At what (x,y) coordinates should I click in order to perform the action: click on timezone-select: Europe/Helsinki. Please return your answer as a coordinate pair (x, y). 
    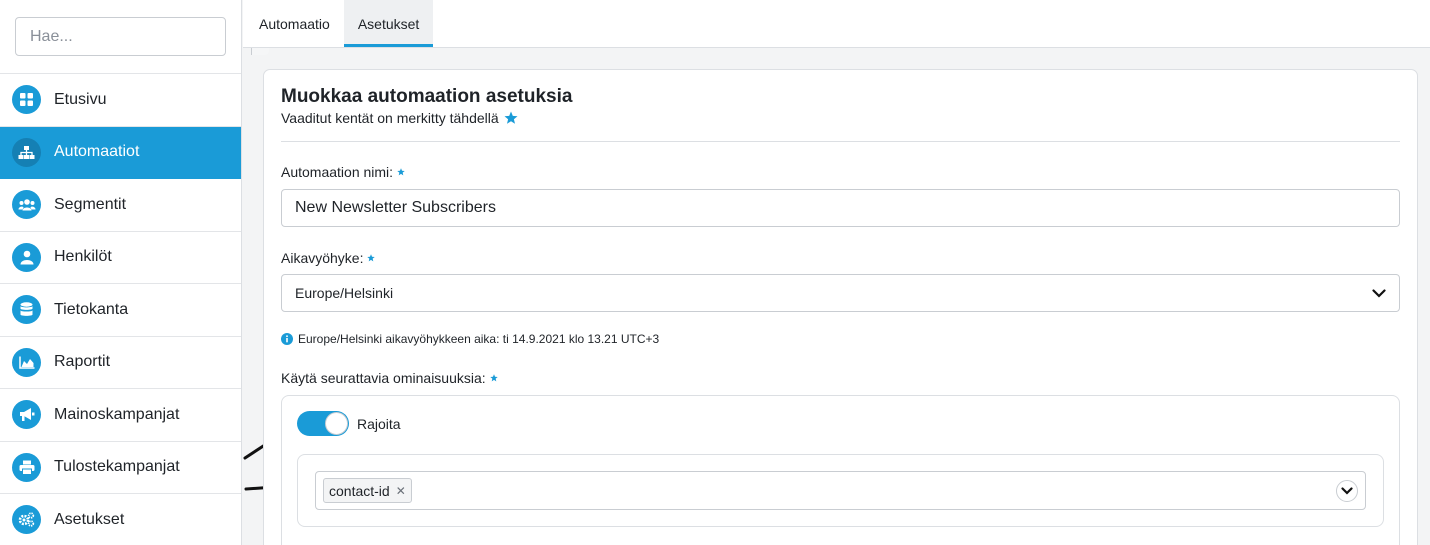
    Looking at the image, I should click on (840, 293).